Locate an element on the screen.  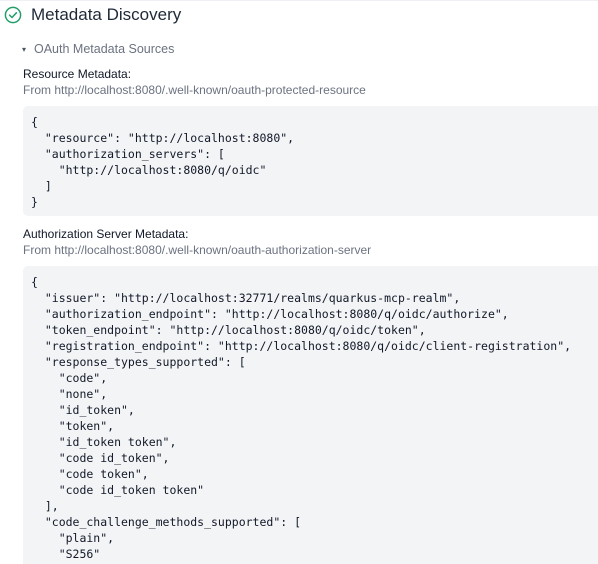
resource-metadata-label: Resource Metadata: is located at coordinates (77, 74).